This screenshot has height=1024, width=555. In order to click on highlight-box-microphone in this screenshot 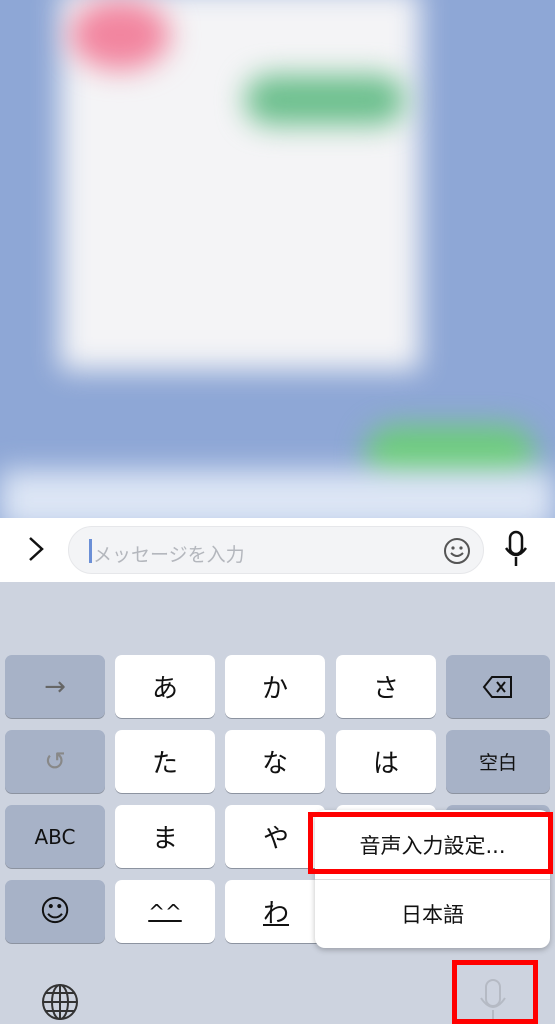, I will do `click(495, 992)`.